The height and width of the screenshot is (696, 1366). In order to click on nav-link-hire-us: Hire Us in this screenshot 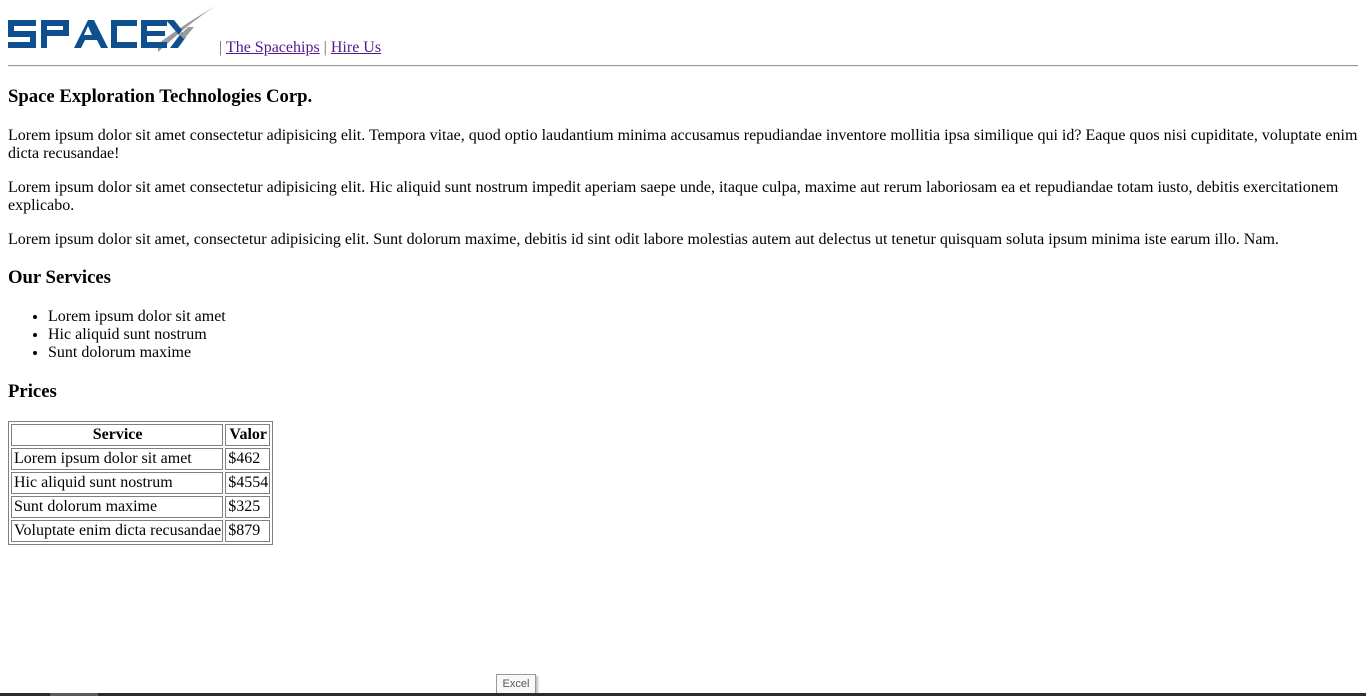, I will do `click(356, 47)`.